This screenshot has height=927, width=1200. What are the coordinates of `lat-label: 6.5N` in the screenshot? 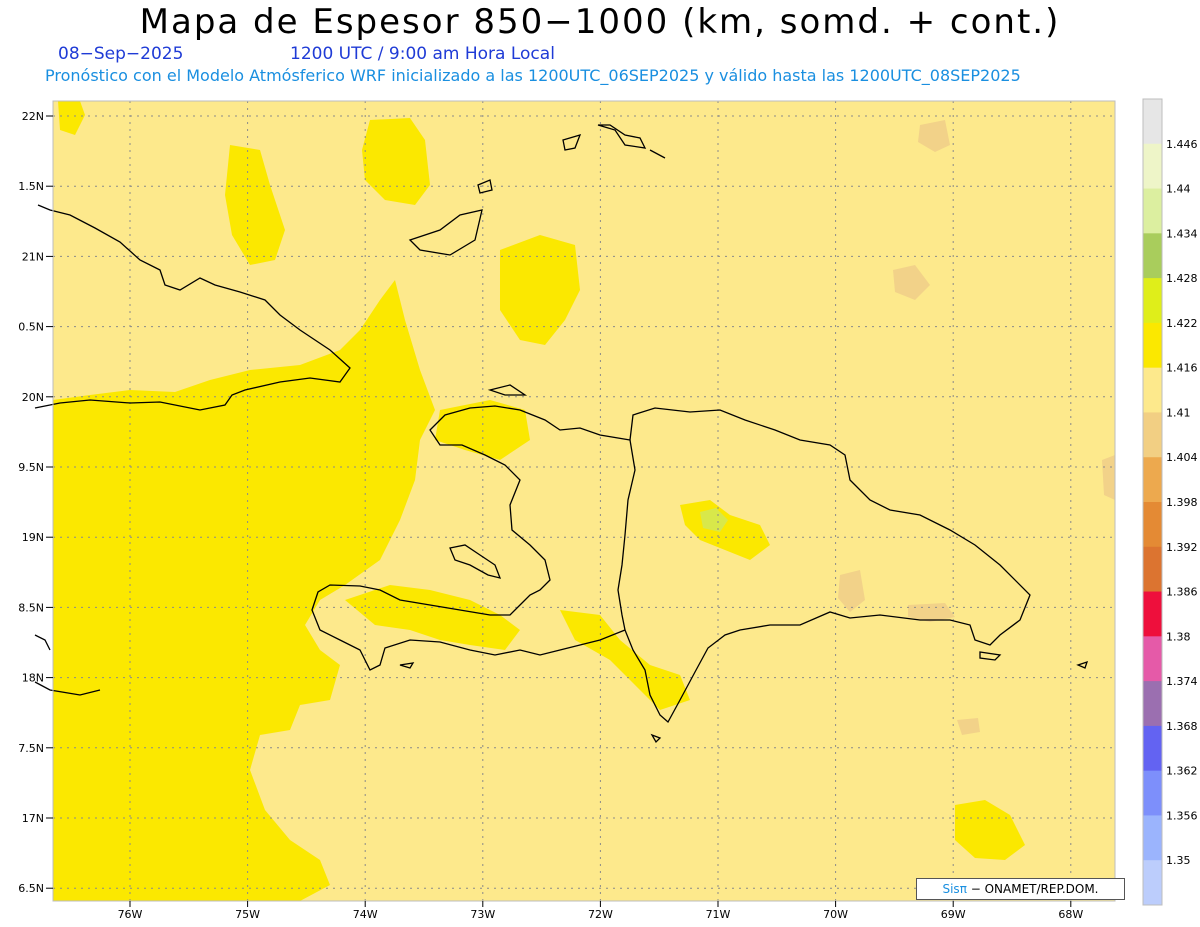 It's located at (31, 888).